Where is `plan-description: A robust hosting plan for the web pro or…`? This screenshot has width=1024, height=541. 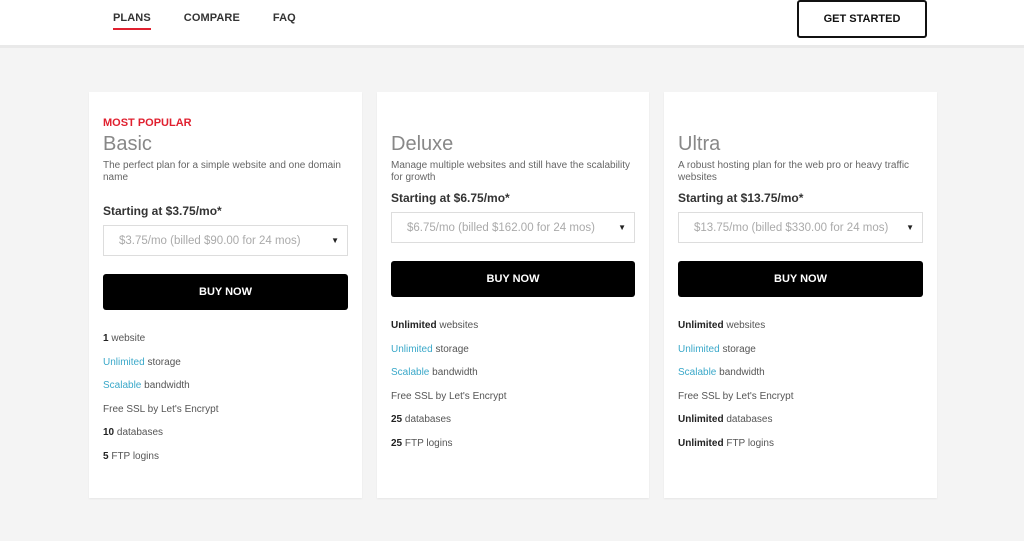
plan-description: A robust hosting plan for the web pro or… is located at coordinates (794, 171).